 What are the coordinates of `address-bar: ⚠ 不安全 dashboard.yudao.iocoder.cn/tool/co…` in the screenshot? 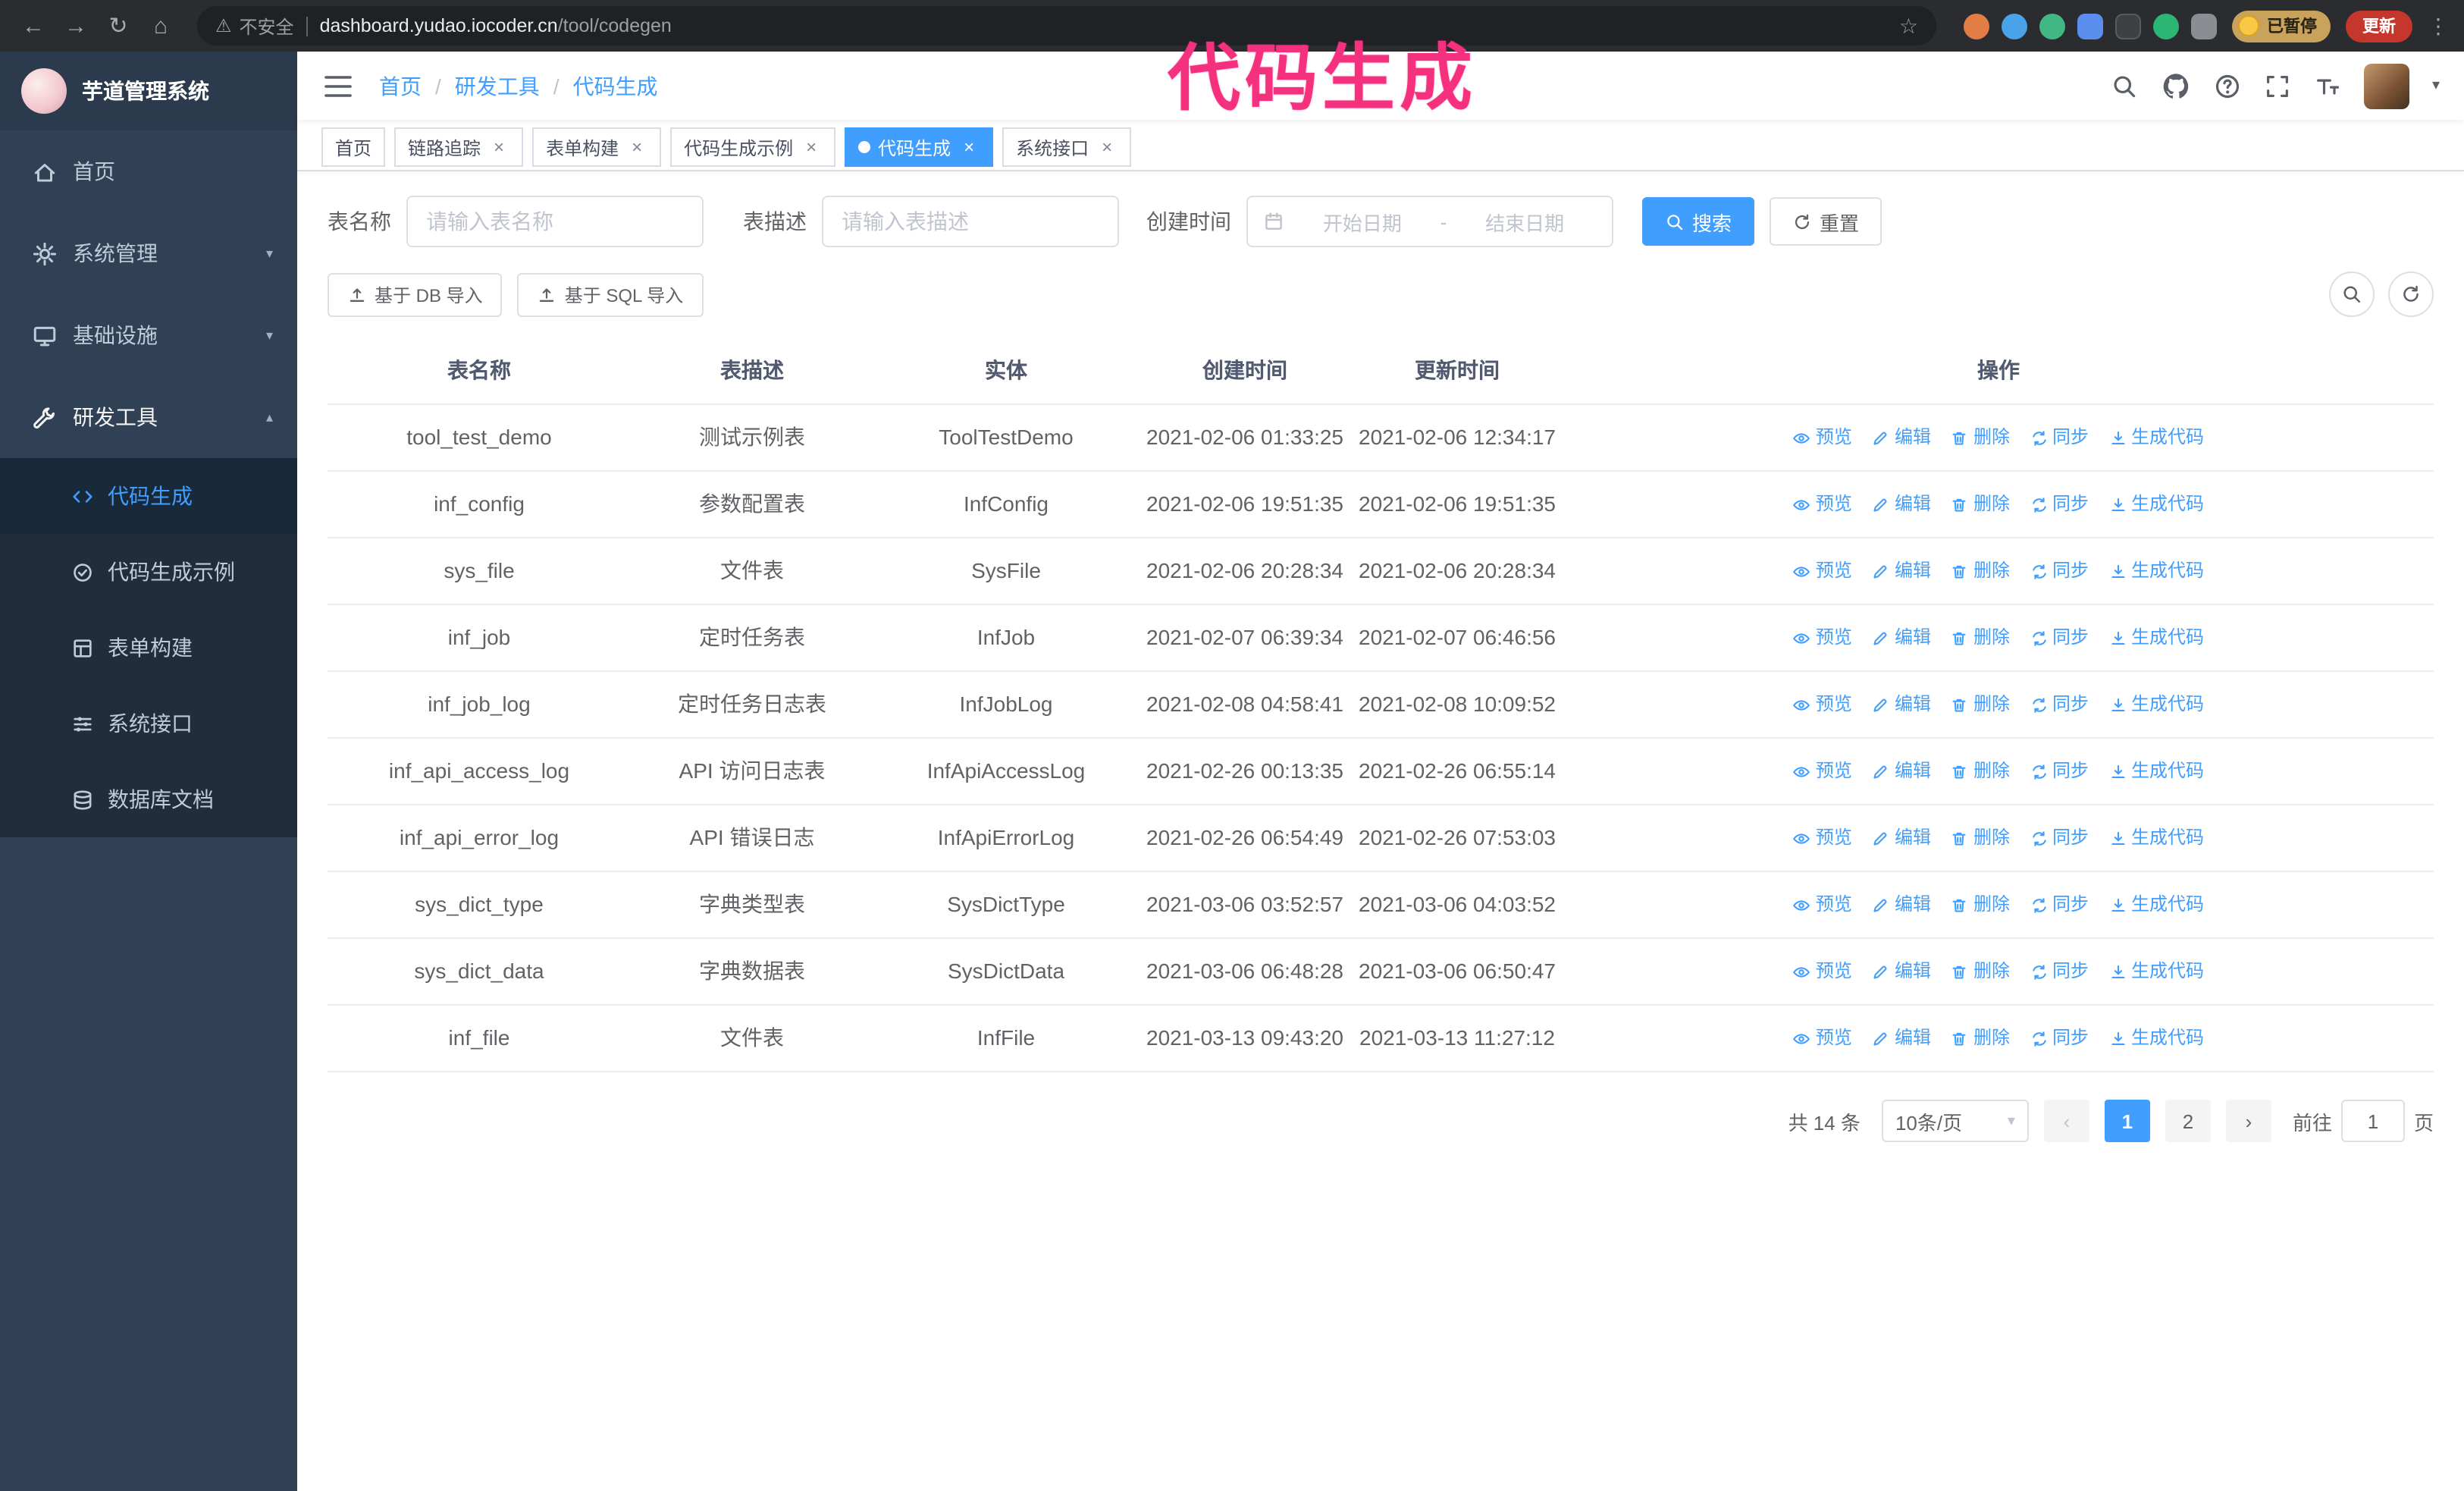 It's located at (1066, 26).